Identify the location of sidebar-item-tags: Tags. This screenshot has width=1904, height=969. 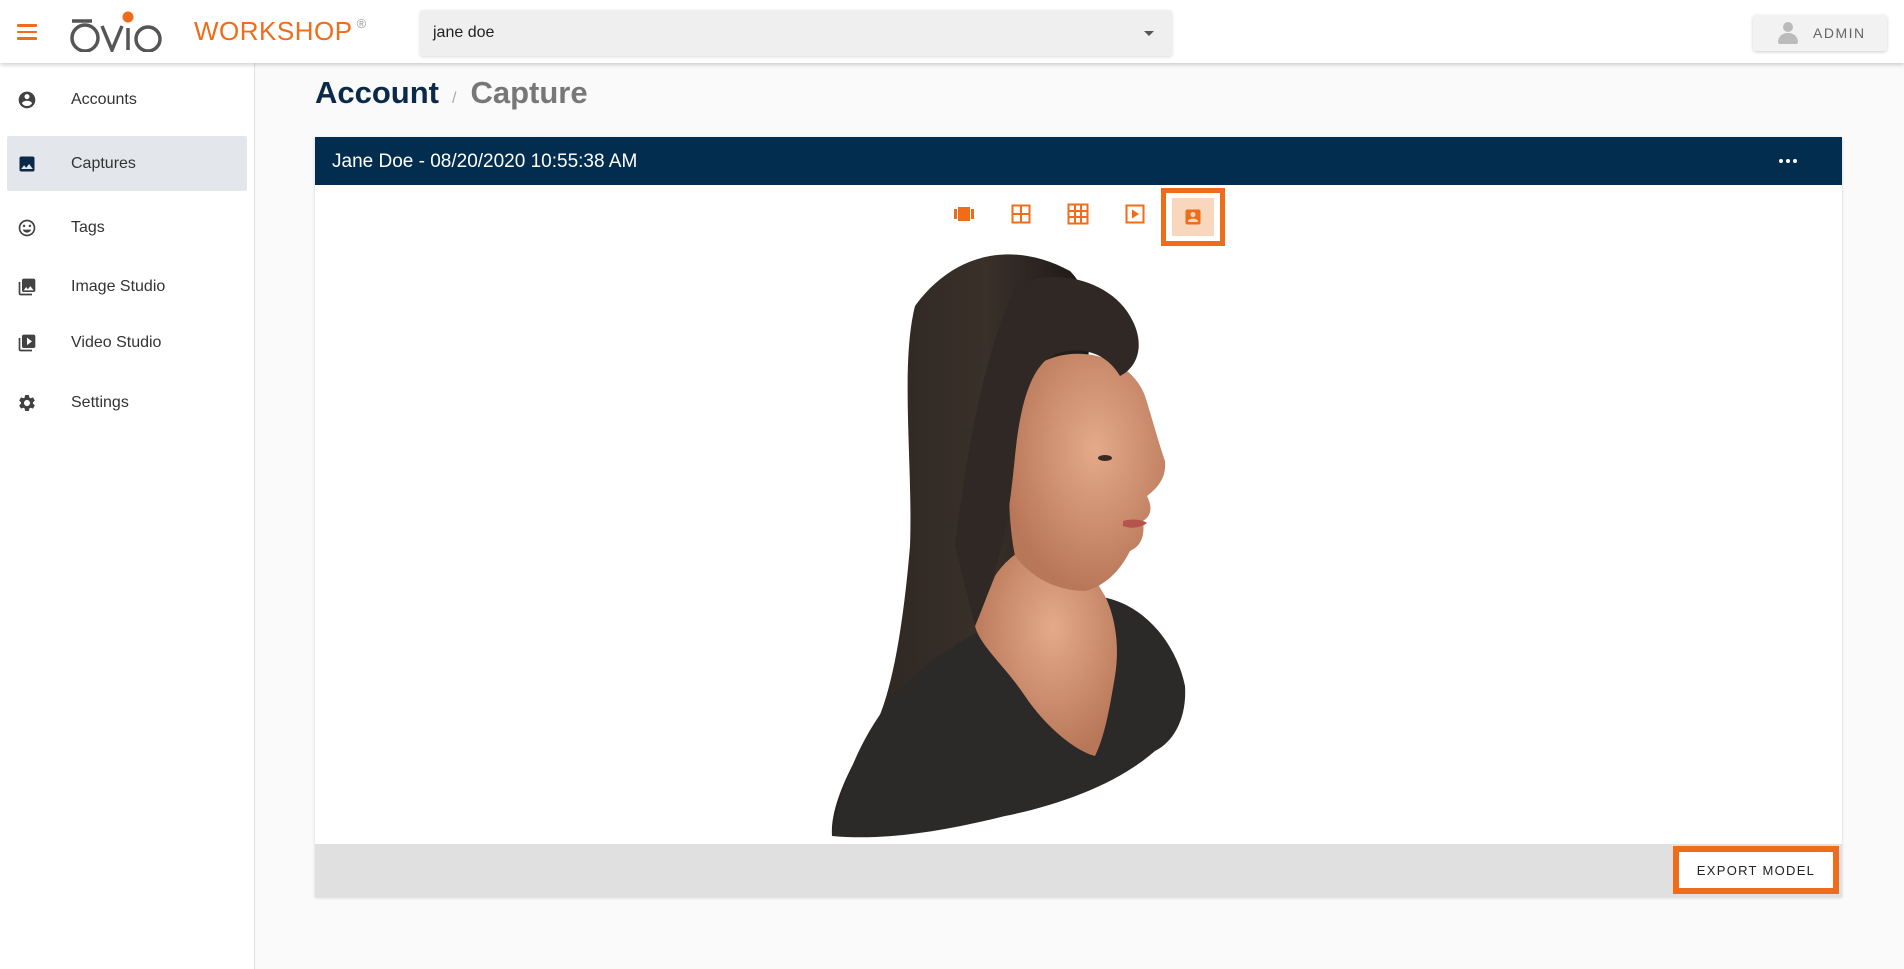
(127, 227).